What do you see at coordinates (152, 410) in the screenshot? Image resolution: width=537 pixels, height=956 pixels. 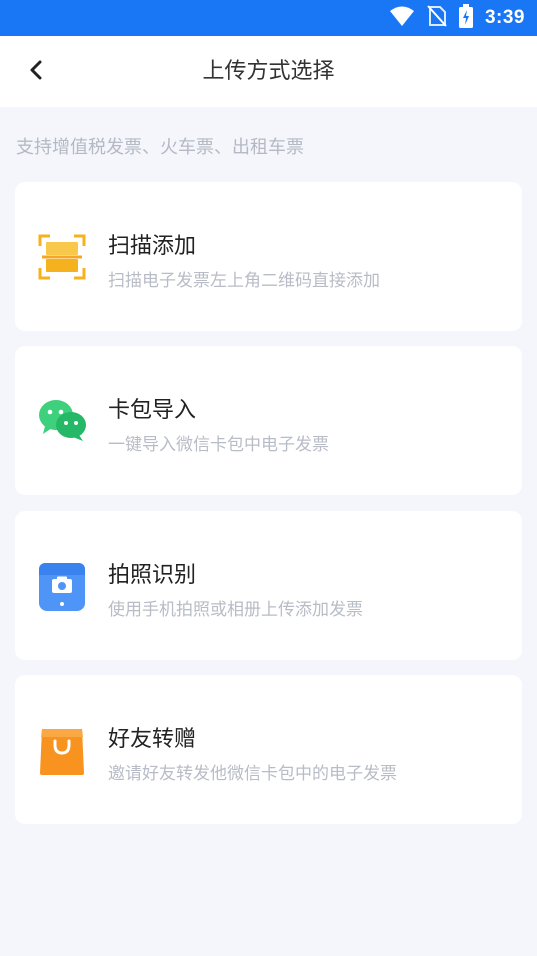 I see `option-label: 卡包导入` at bounding box center [152, 410].